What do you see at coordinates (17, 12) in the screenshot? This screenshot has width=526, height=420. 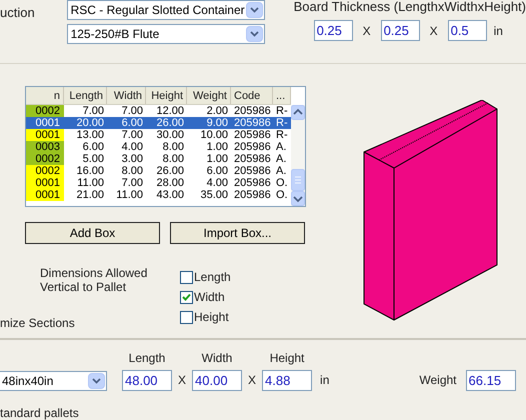 I see `construction-label: uction` at bounding box center [17, 12].